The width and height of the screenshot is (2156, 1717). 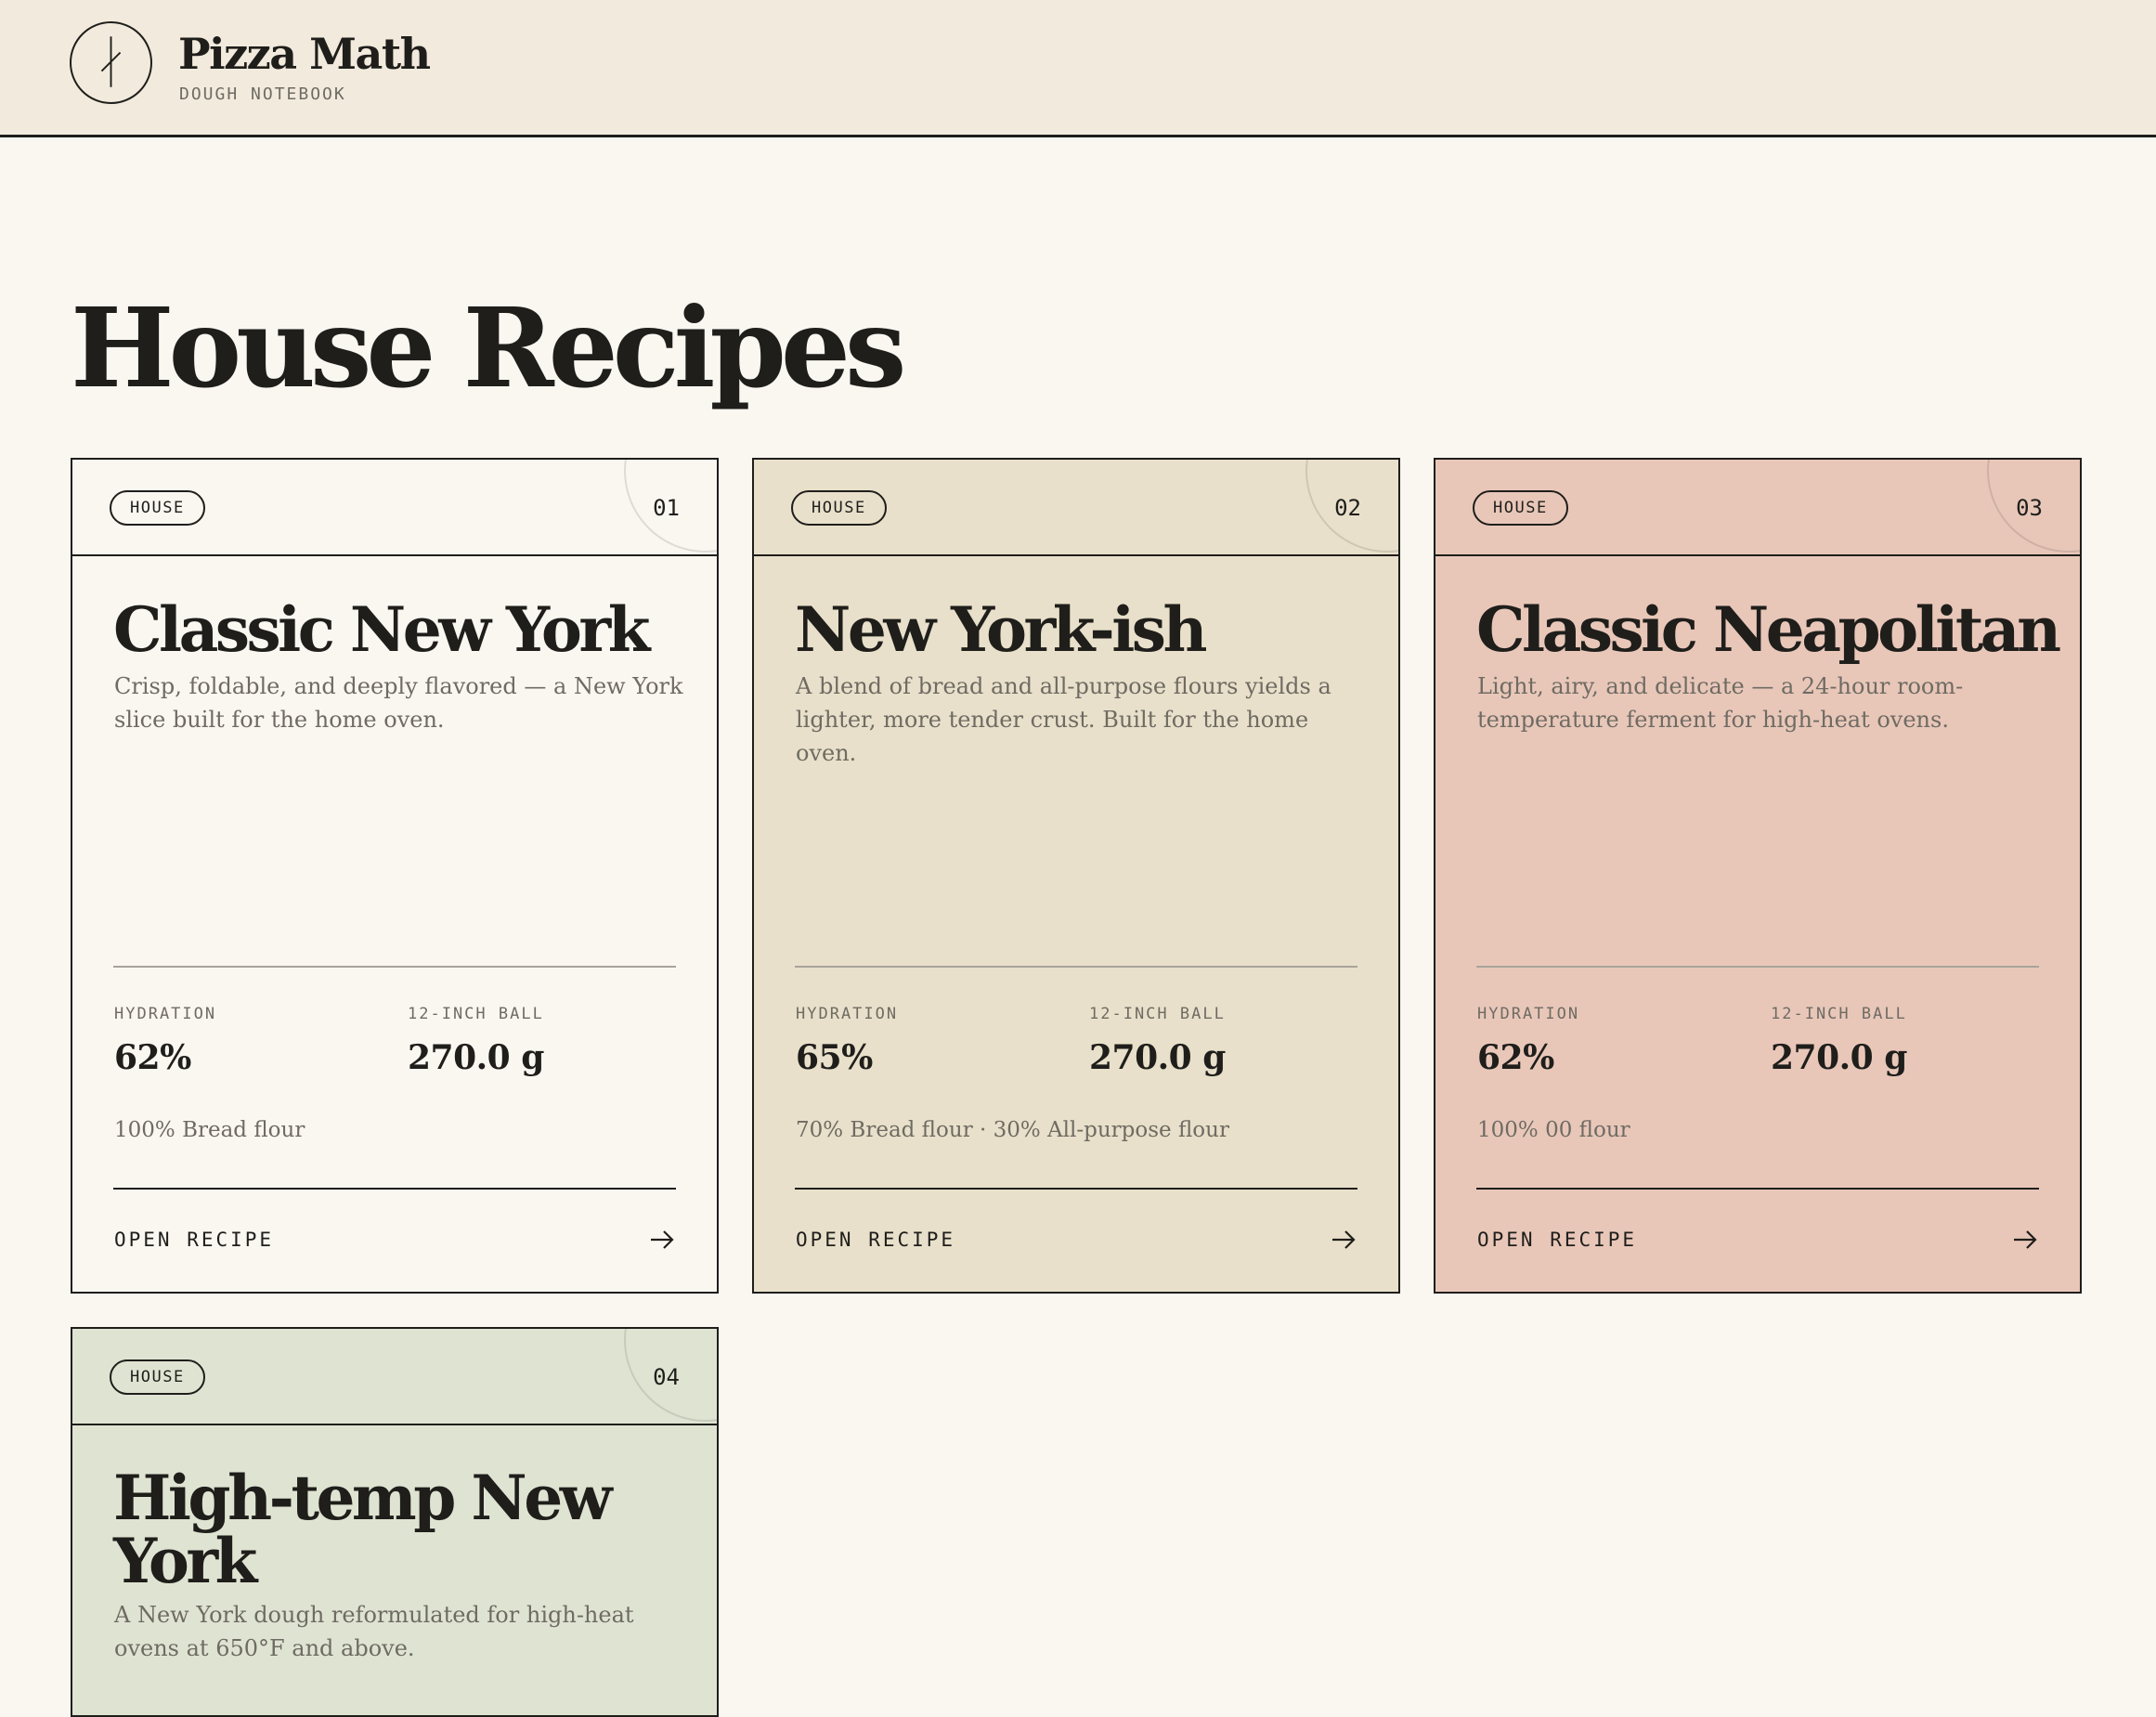 I want to click on page-title: House Recipes, so click(x=488, y=347).